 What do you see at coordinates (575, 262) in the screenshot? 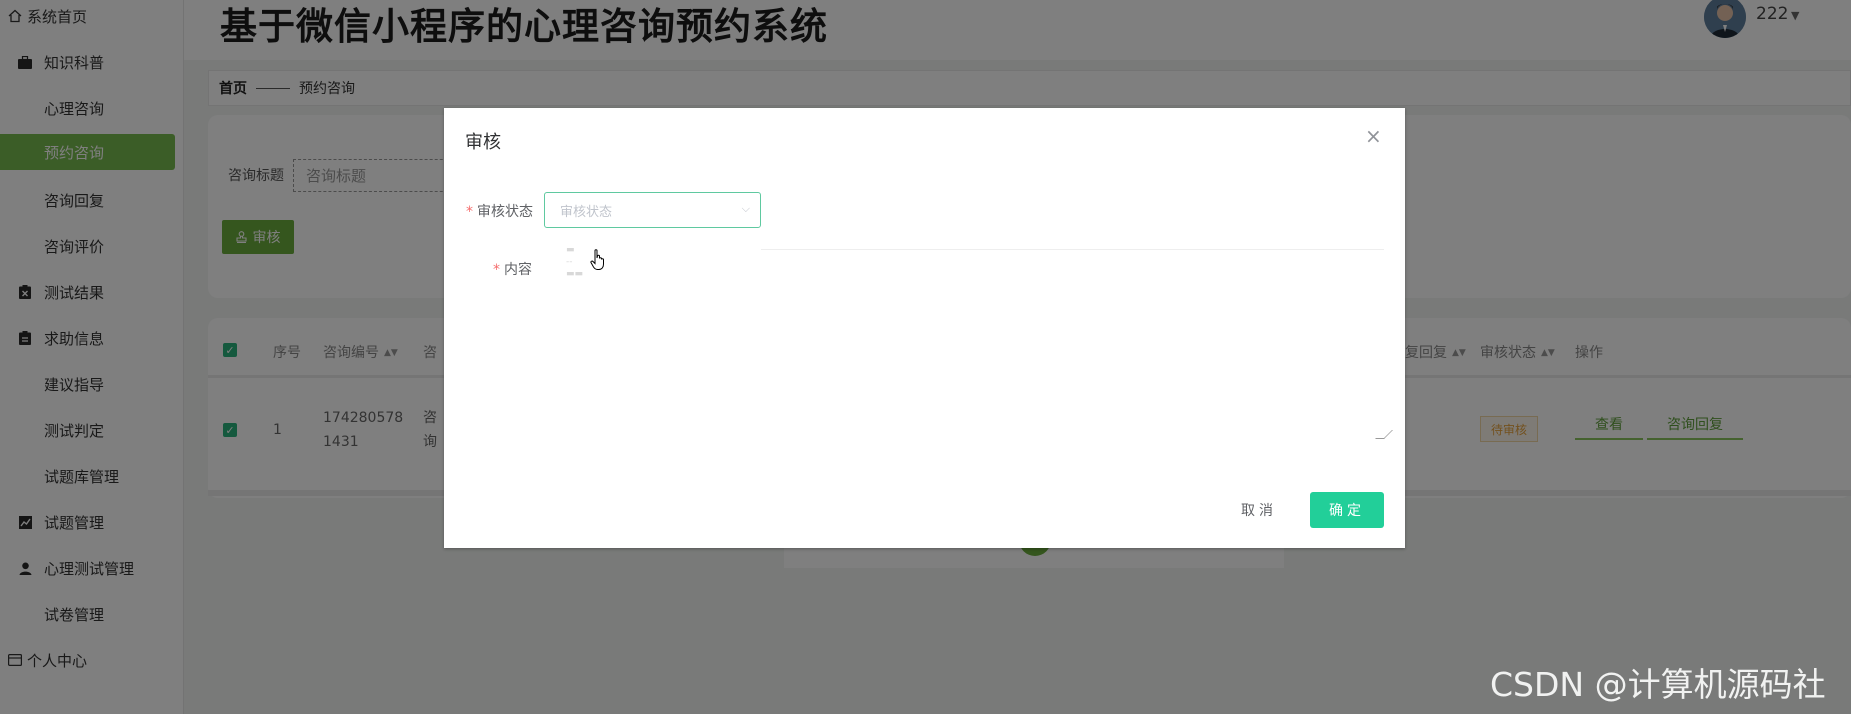
I see `dropdown-options-fading: ▬ ‑‑ ▬▬` at bounding box center [575, 262].